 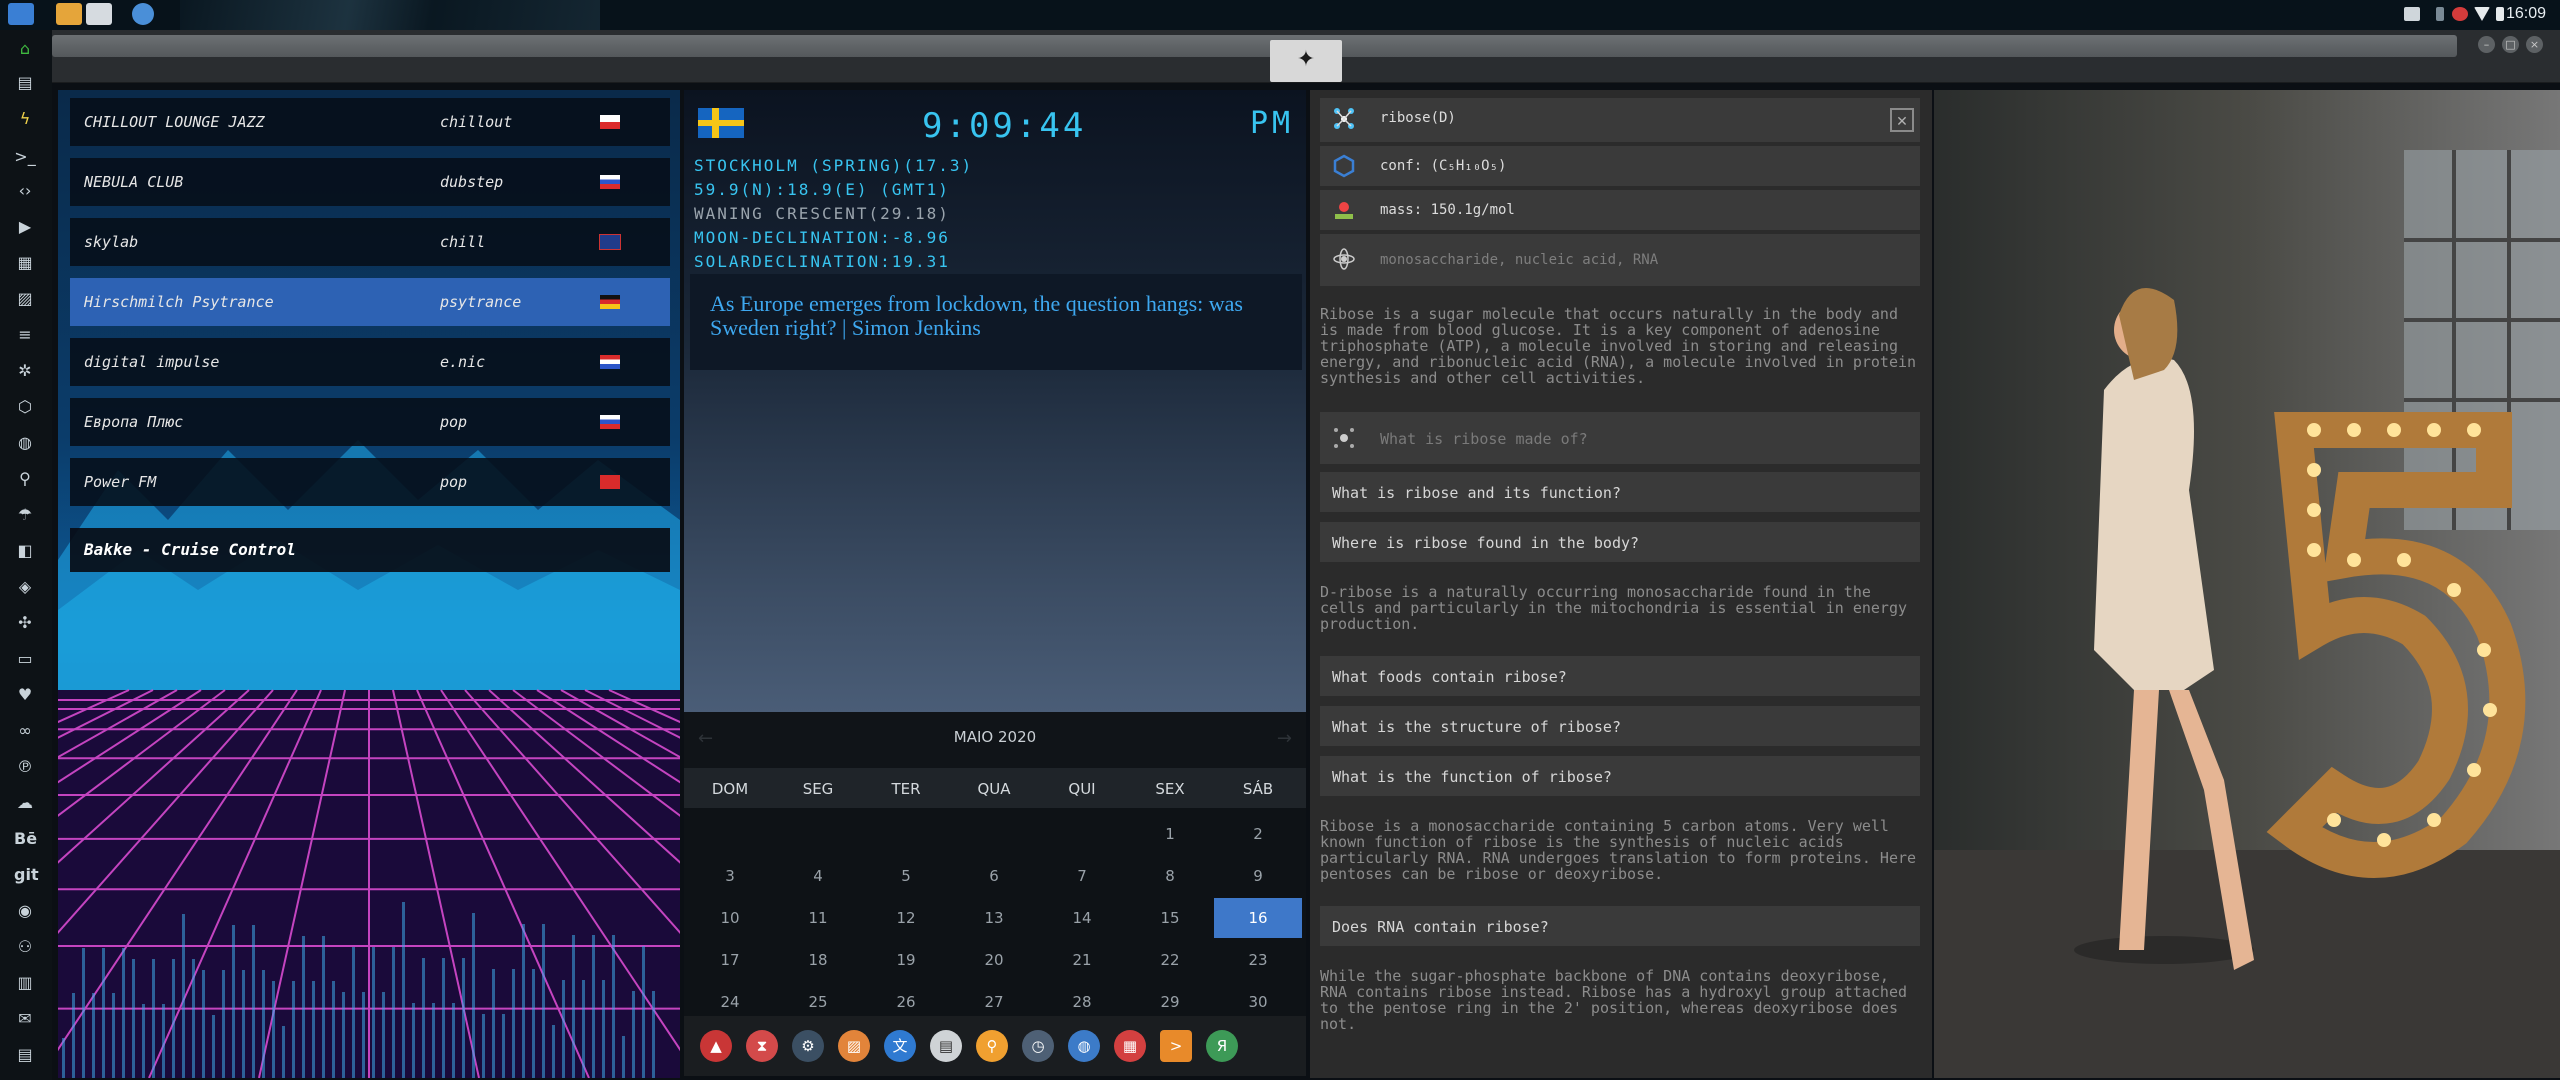 I want to click on git-icon: git, so click(x=26, y=875).